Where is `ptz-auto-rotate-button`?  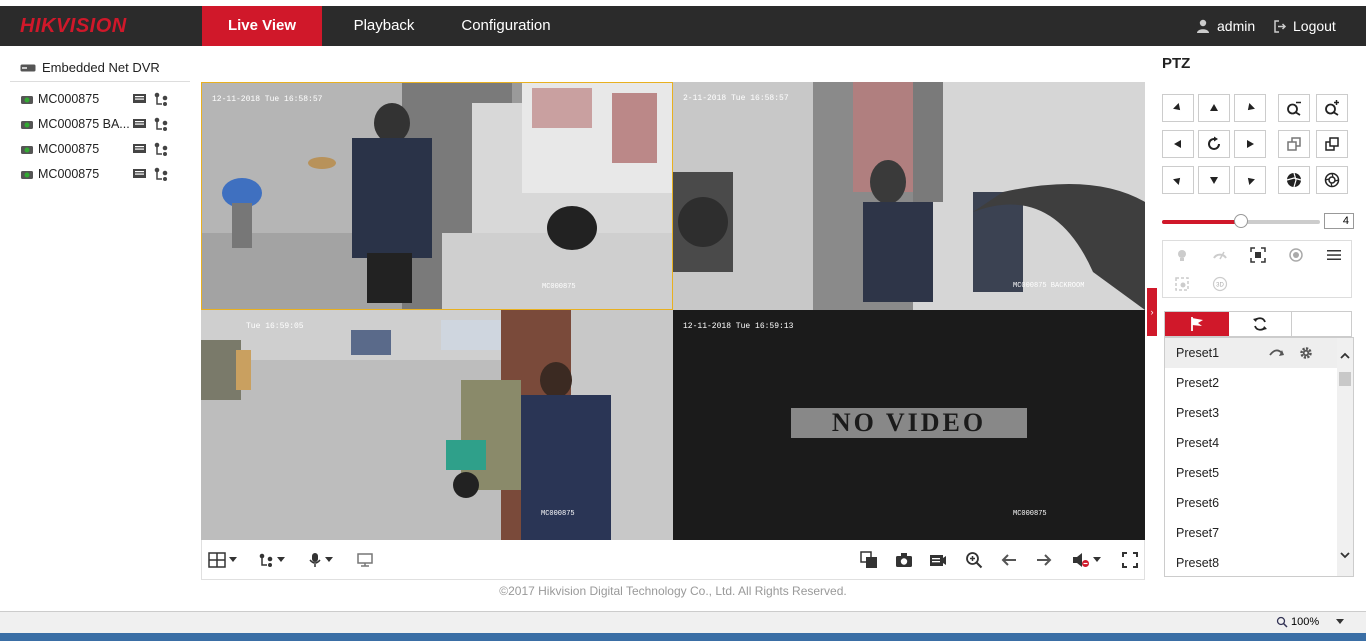
ptz-auto-rotate-button is located at coordinates (1214, 144).